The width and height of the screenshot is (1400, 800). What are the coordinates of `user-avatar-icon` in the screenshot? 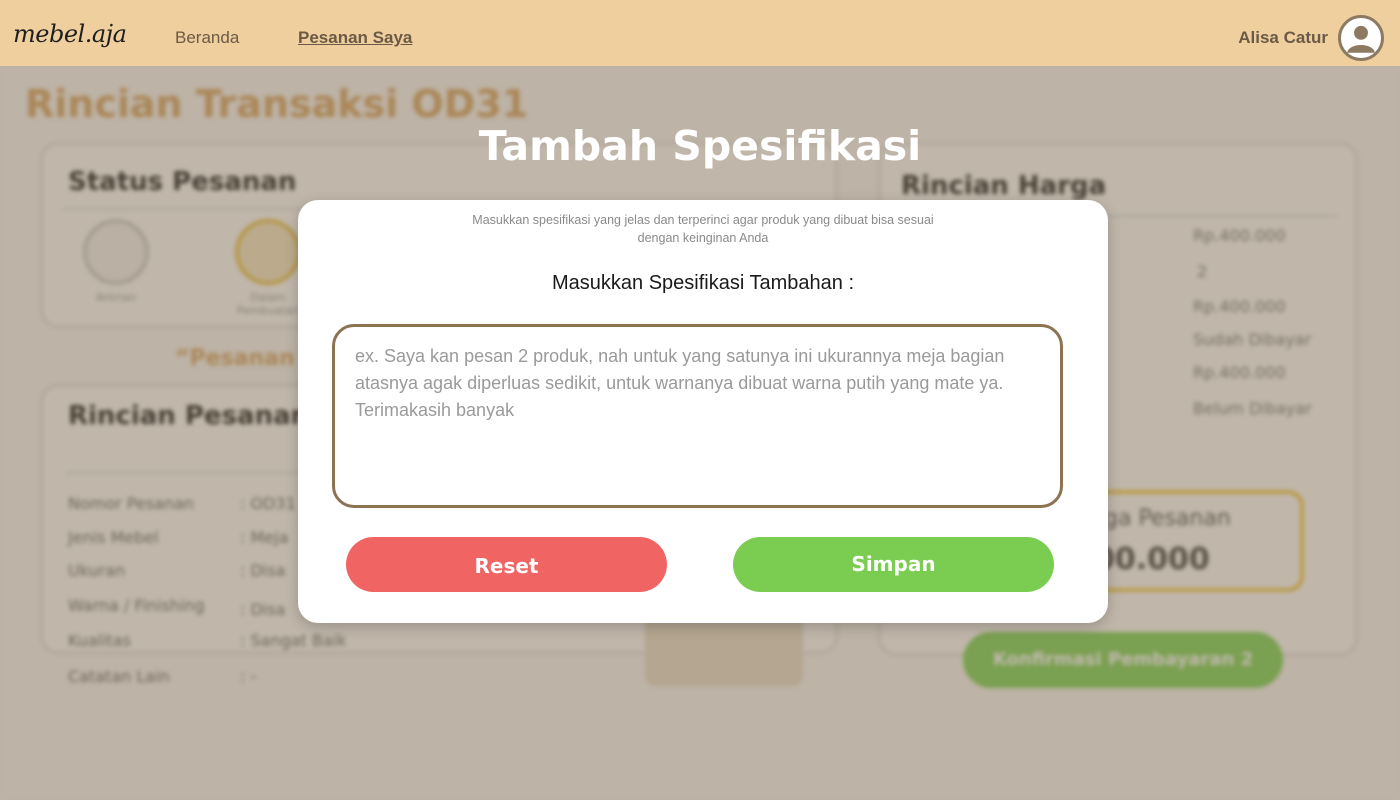 It's located at (1361, 38).